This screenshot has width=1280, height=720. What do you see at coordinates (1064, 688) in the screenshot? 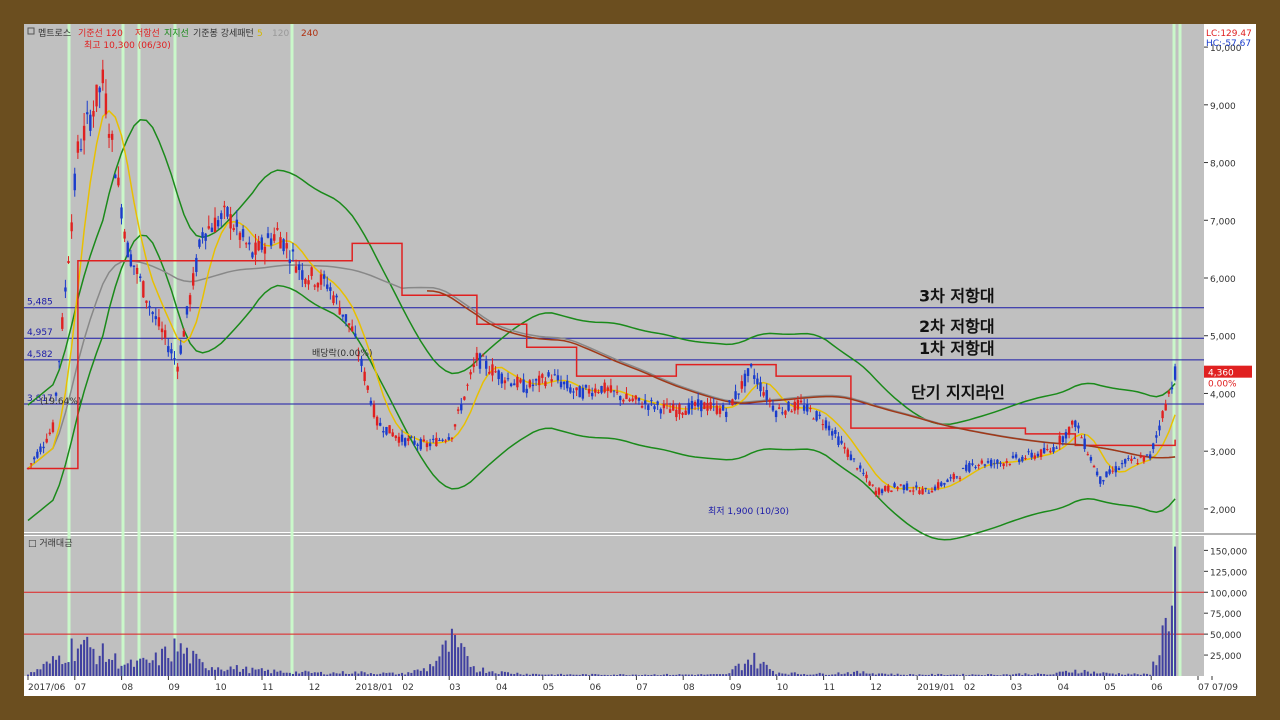
I see `x-tick-label: 04` at bounding box center [1064, 688].